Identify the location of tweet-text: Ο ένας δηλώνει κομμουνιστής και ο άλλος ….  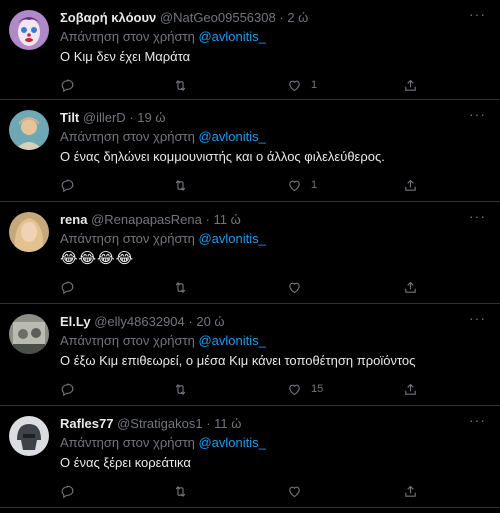
(222, 156).